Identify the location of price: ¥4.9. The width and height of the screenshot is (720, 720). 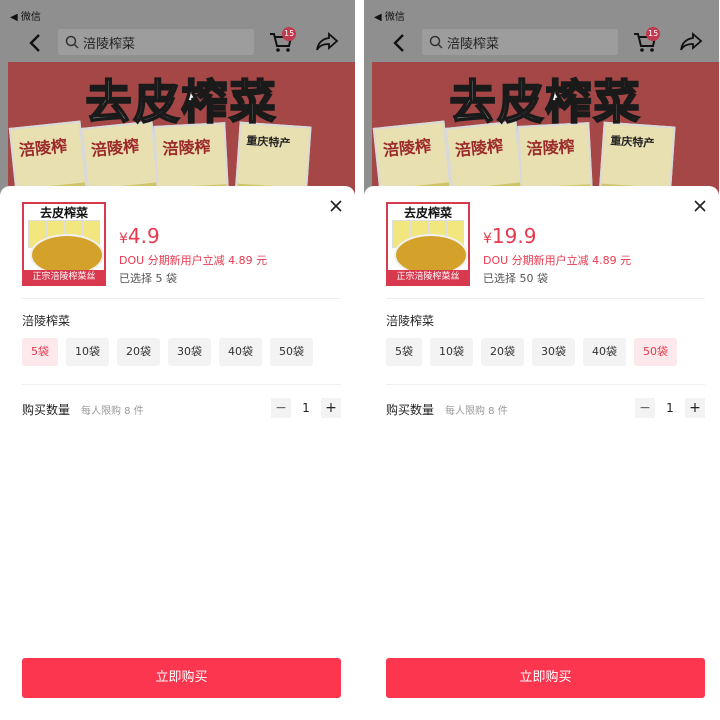
(139, 236).